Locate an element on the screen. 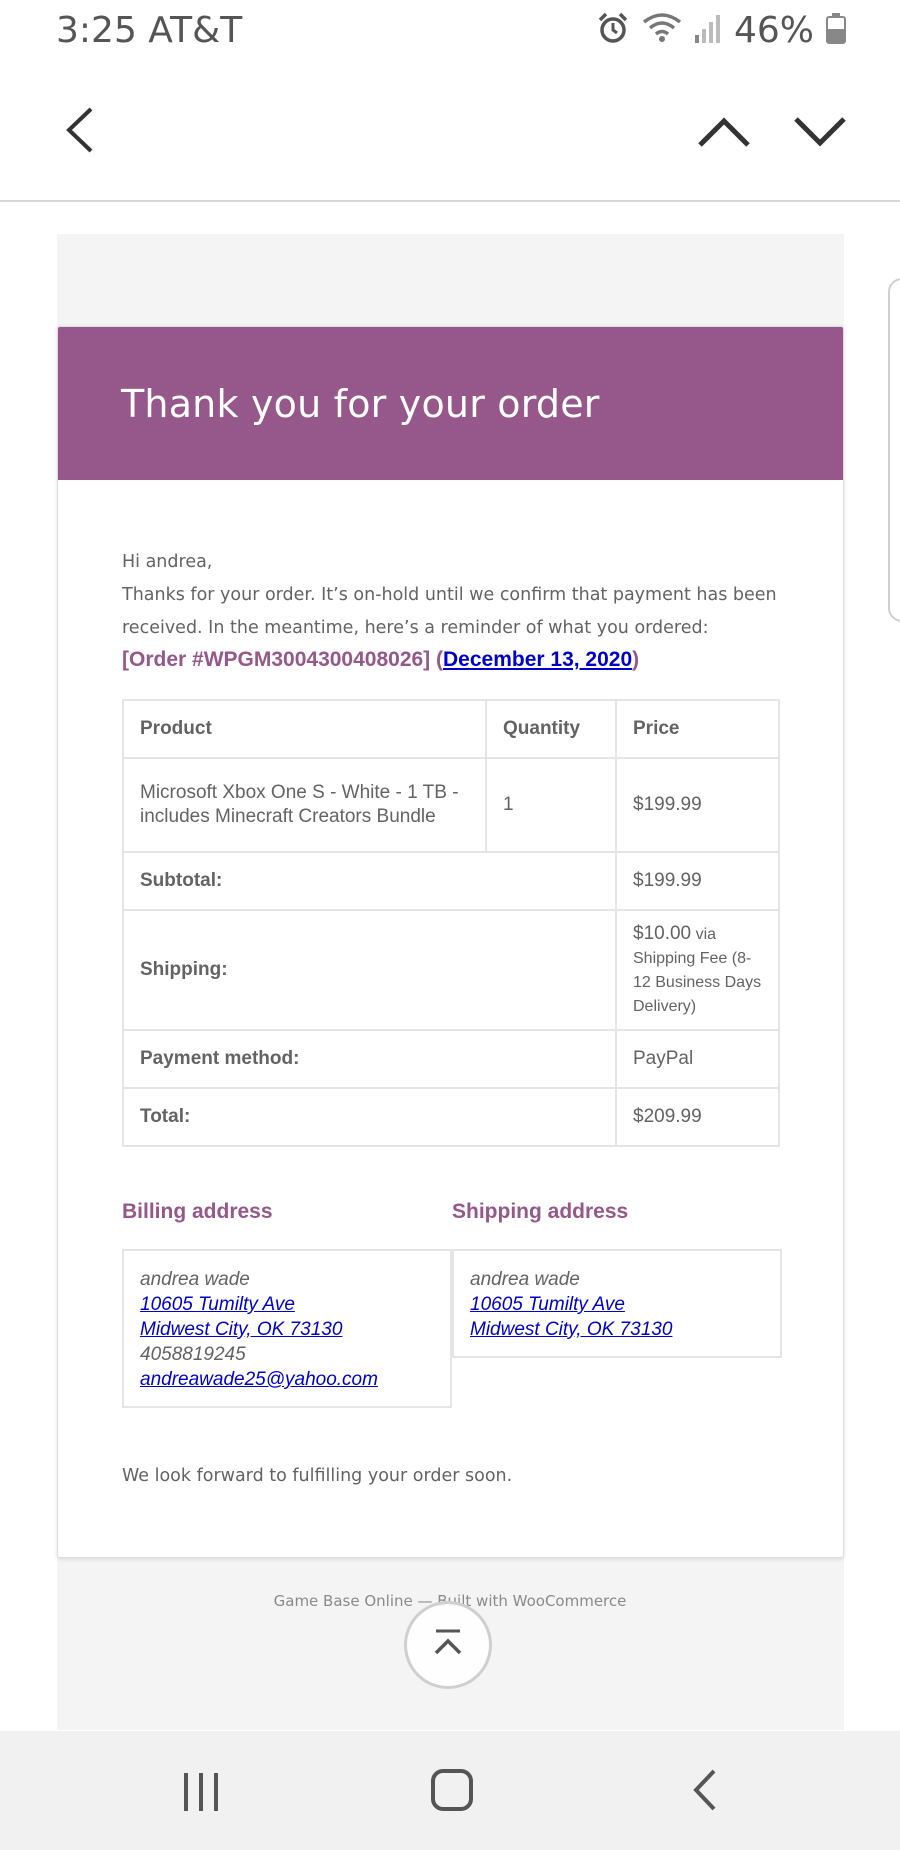 The image size is (900, 1850). order-number: [Order #WPGM3004300408026] ( is located at coordinates (282, 659).